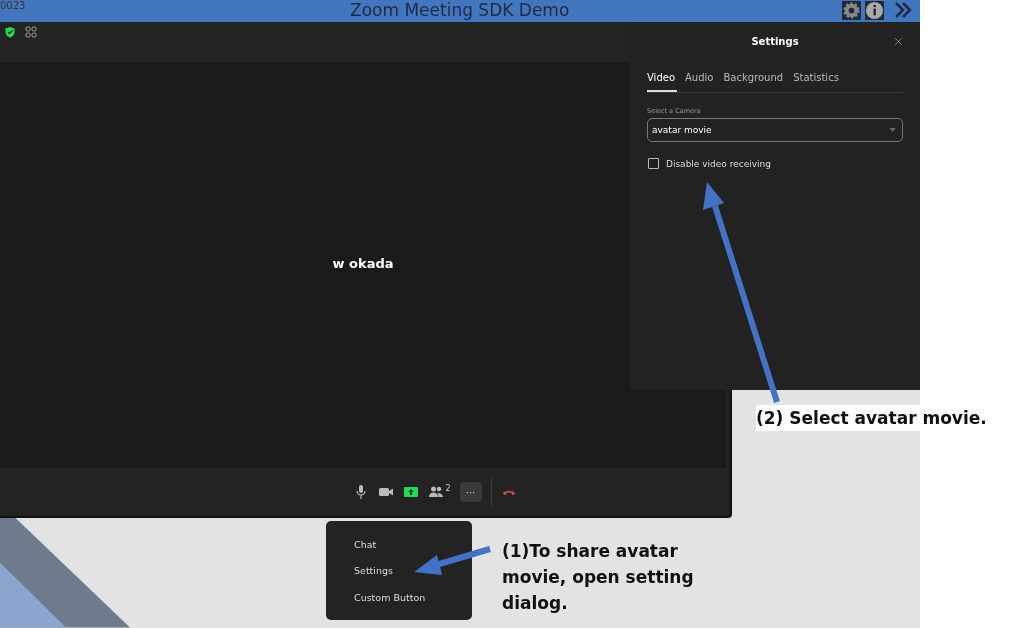 Image resolution: width=1024 pixels, height=628 pixels. What do you see at coordinates (365, 544) in the screenshot?
I see `menu-item: Chat` at bounding box center [365, 544].